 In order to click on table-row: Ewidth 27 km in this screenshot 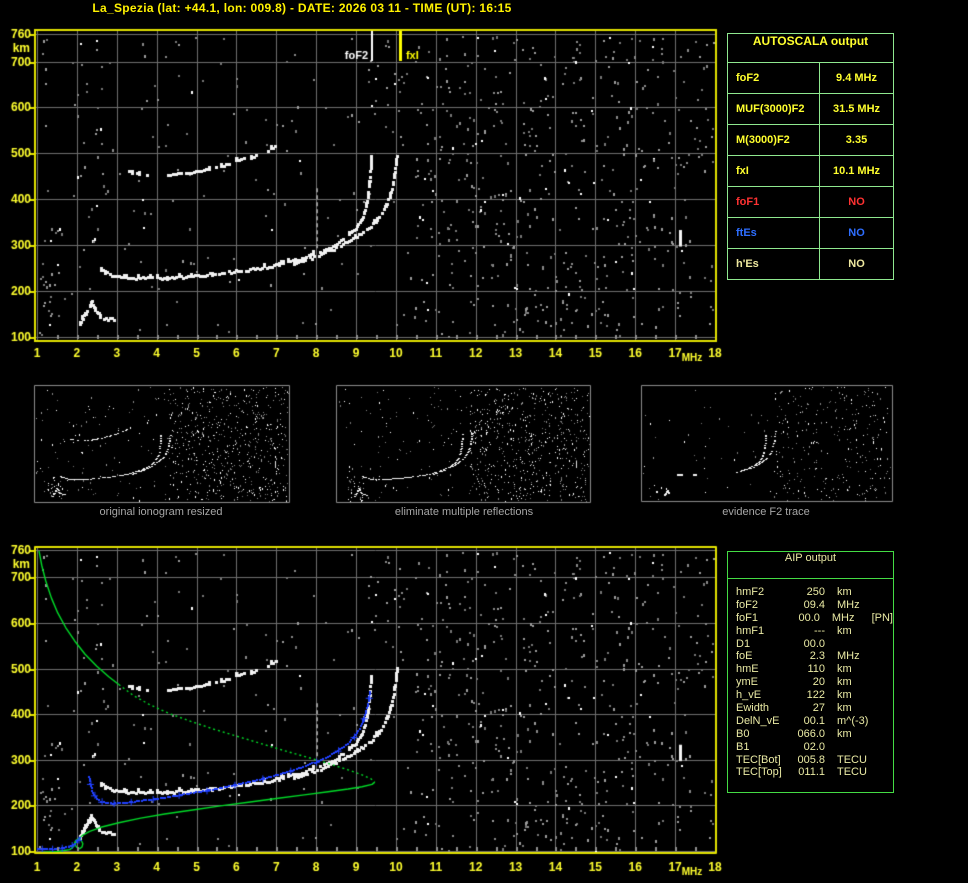, I will do `click(814, 708)`.